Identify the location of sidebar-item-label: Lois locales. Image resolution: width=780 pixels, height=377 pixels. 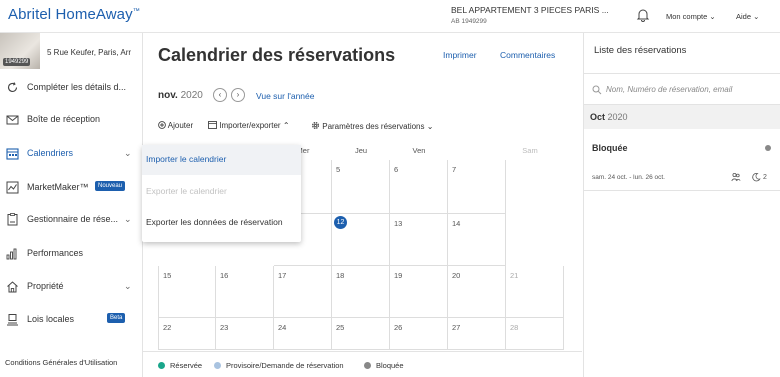
(51, 319).